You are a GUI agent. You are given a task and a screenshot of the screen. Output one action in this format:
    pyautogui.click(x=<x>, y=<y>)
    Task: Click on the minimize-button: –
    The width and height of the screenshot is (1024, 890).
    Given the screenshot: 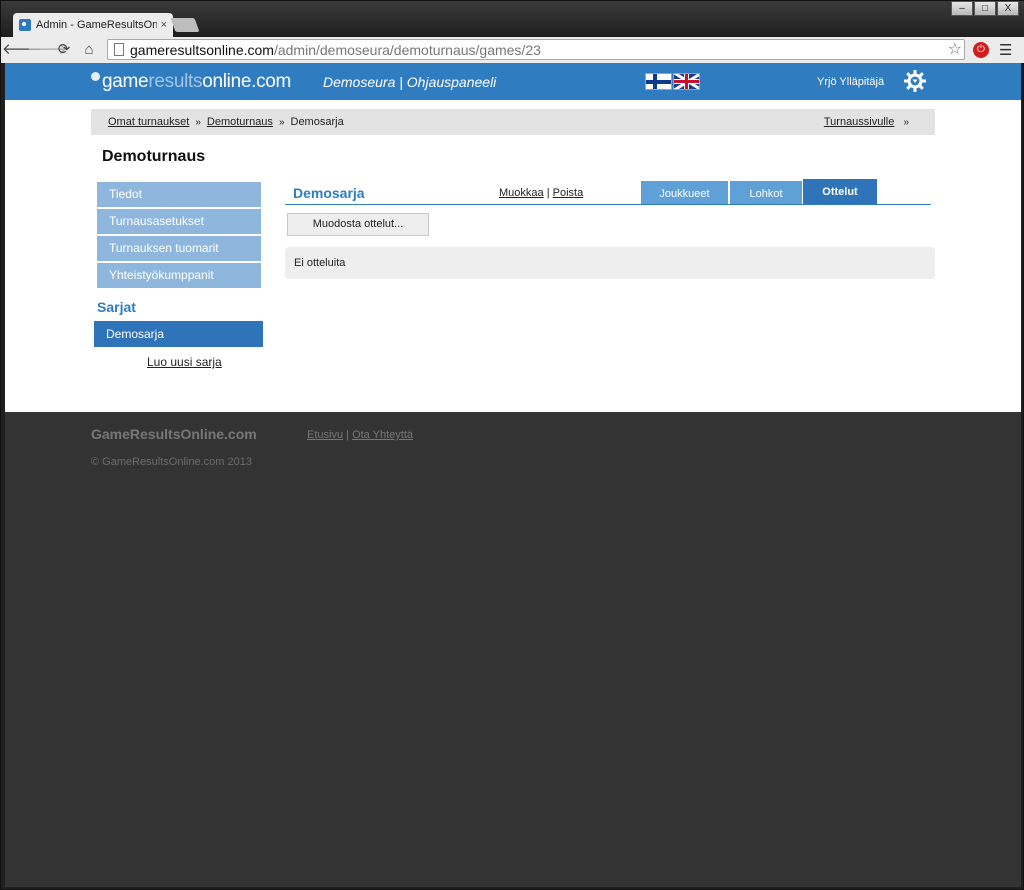 What is the action you would take?
    pyautogui.click(x=962, y=8)
    